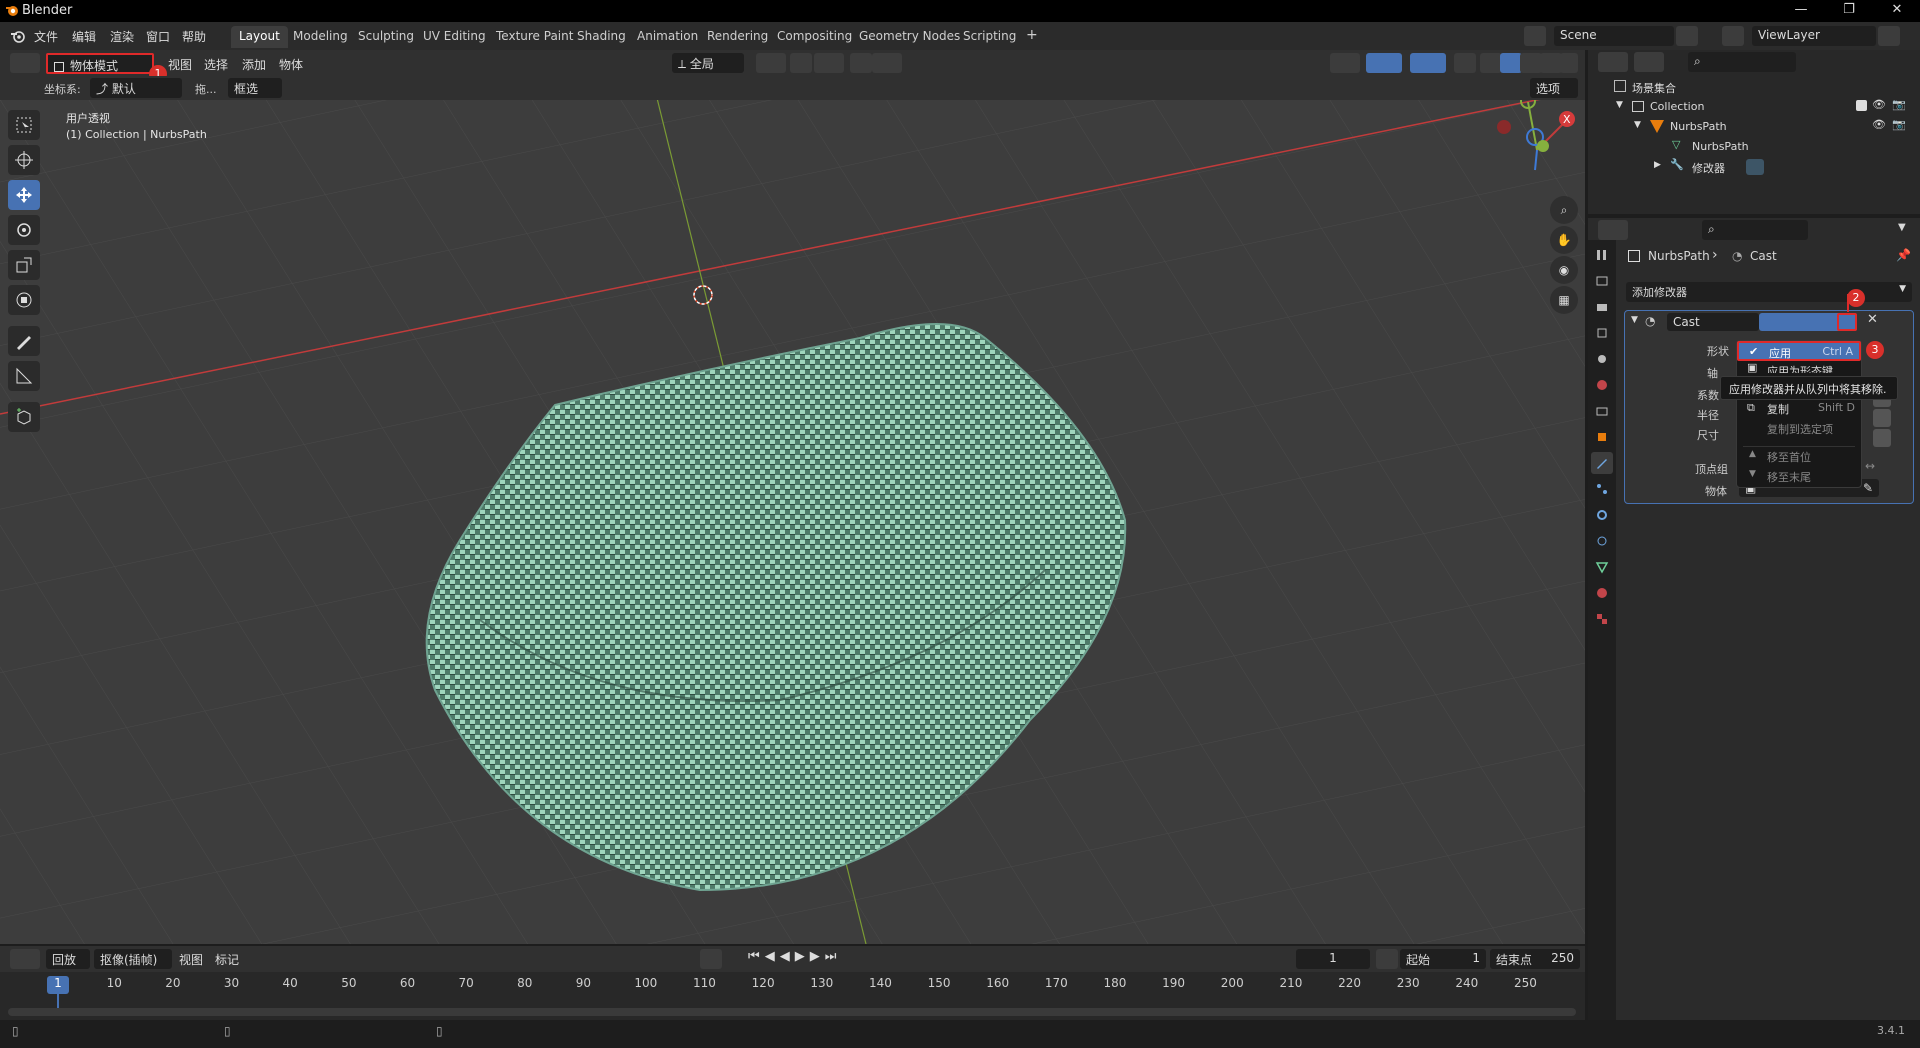 The height and width of the screenshot is (1048, 1920). Describe the element at coordinates (18, 36) in the screenshot. I see `blender-menu-icon` at that location.